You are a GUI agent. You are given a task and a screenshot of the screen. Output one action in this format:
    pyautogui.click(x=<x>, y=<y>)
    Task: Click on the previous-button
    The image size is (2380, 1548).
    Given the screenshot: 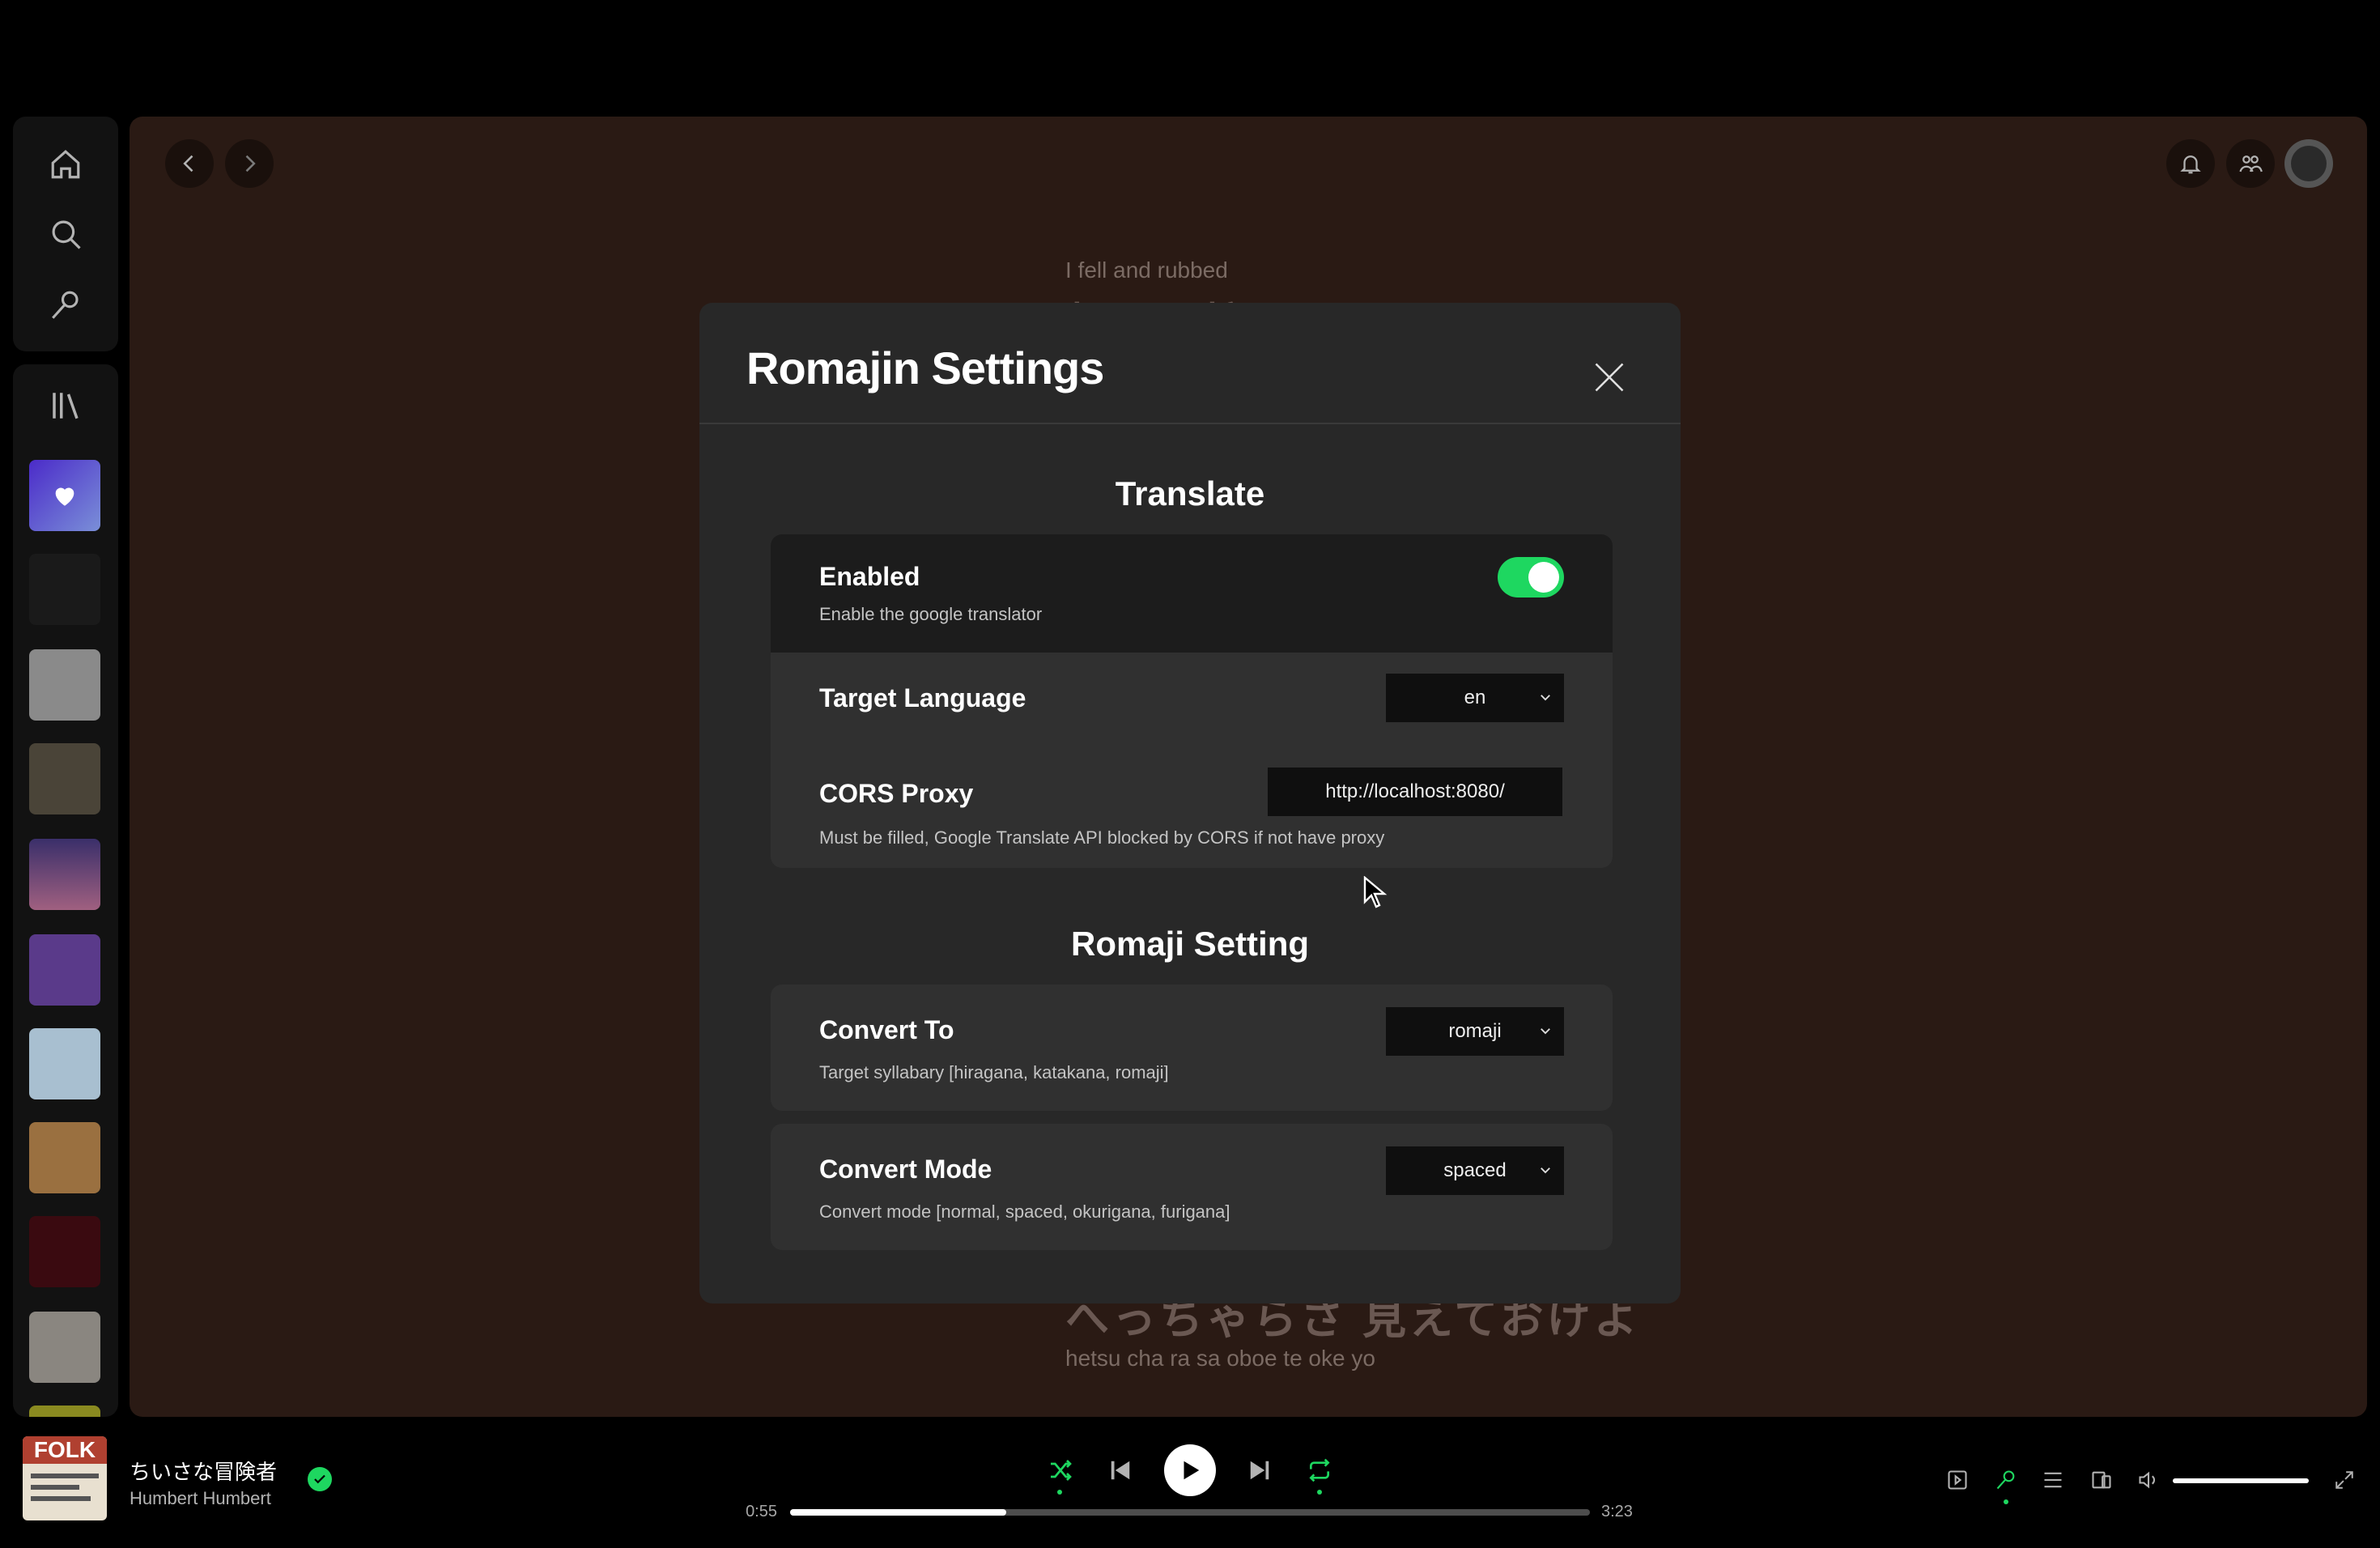 What is the action you would take?
    pyautogui.click(x=1120, y=1470)
    